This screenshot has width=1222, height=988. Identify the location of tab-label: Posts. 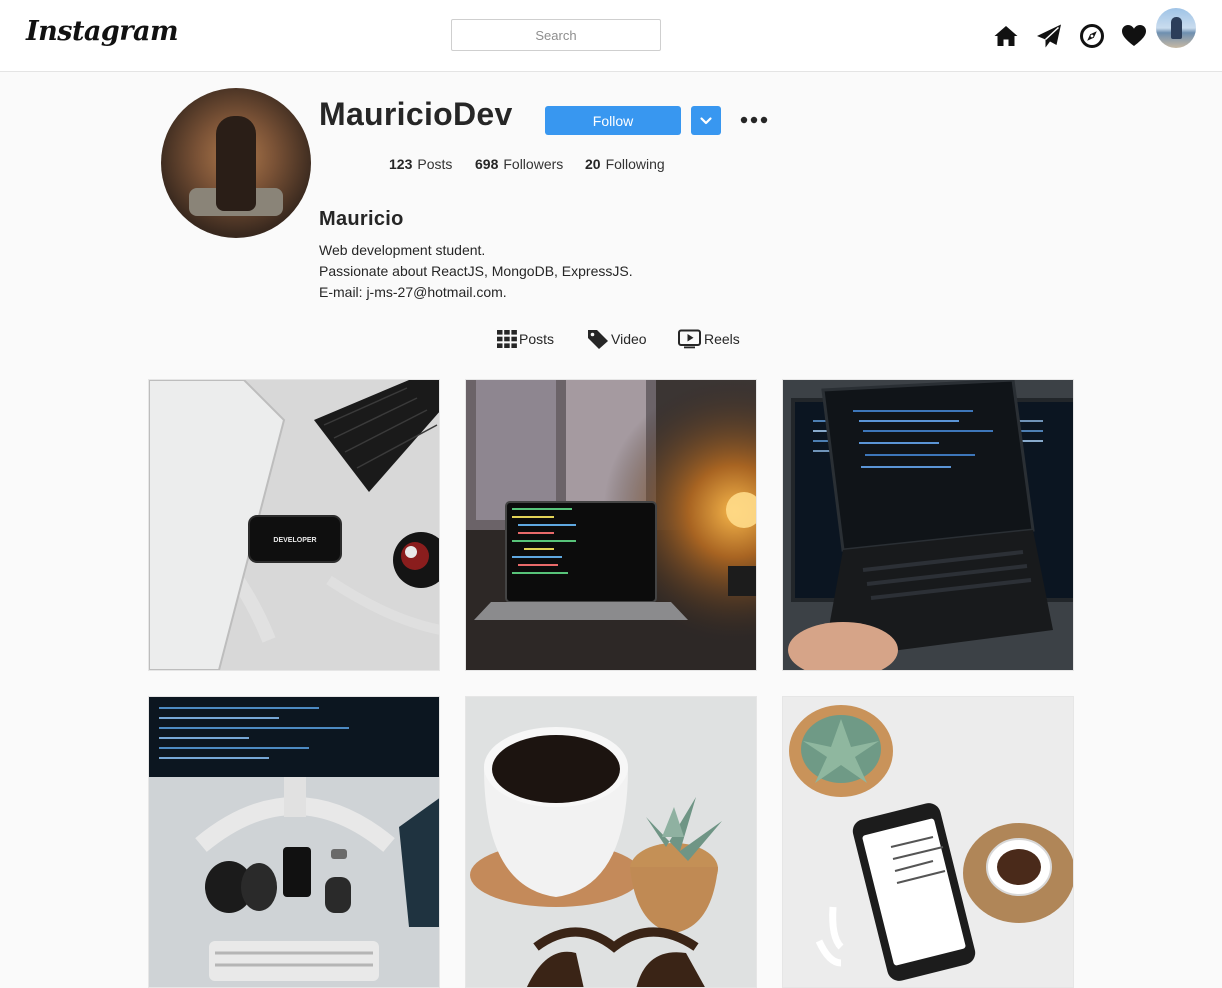
(537, 339).